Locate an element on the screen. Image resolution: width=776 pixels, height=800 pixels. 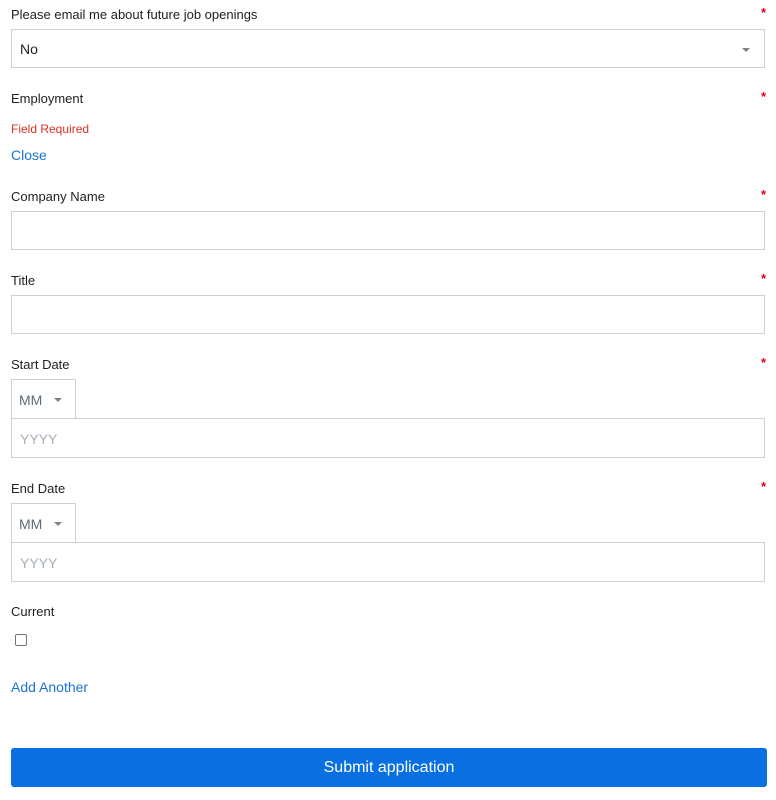
start-month-select: MM is located at coordinates (43, 399).